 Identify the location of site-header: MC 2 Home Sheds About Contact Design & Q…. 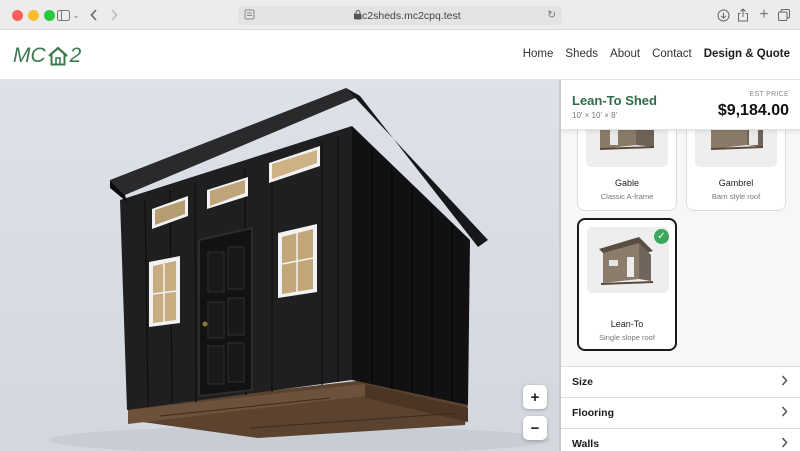
(400, 55).